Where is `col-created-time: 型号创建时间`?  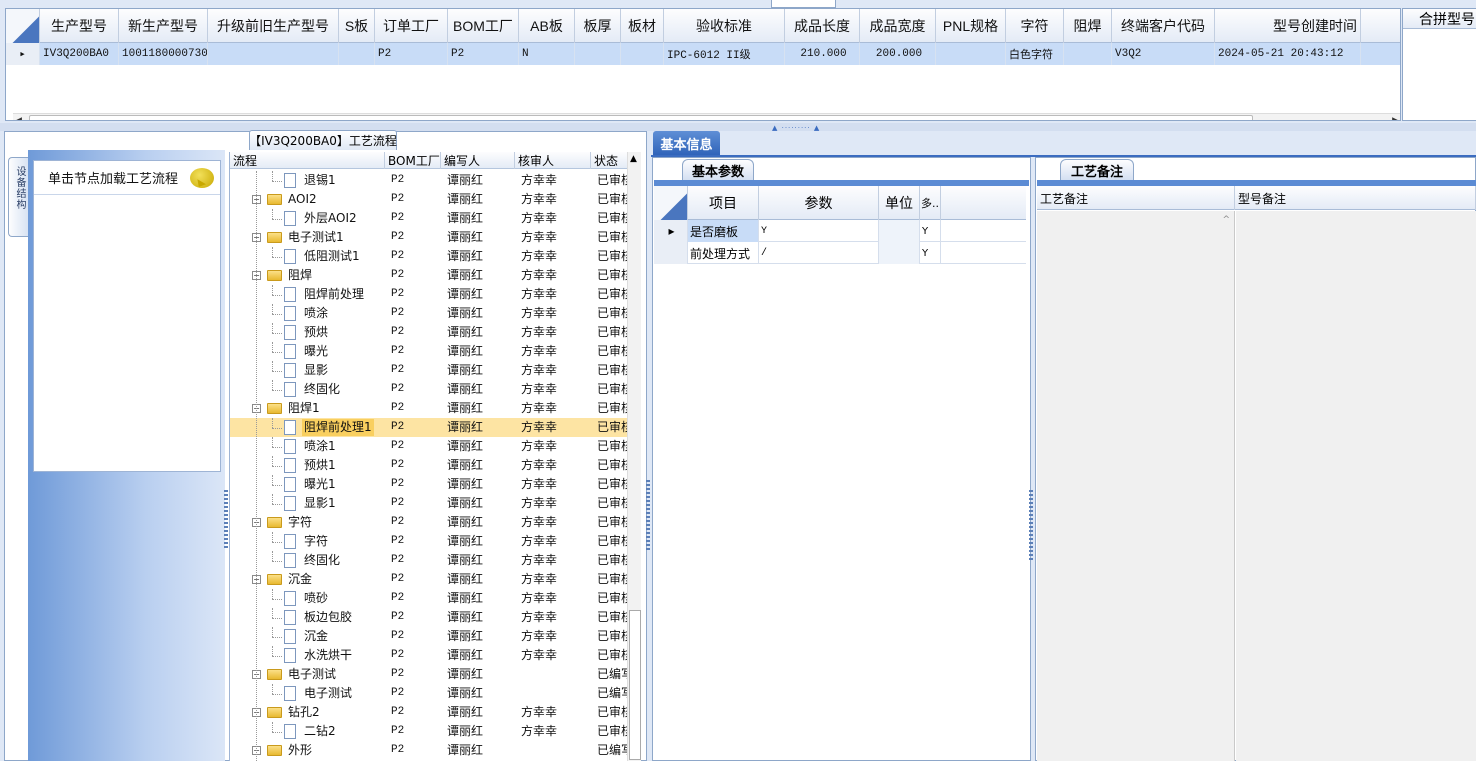 col-created-time: 型号创建时间 is located at coordinates (1288, 26).